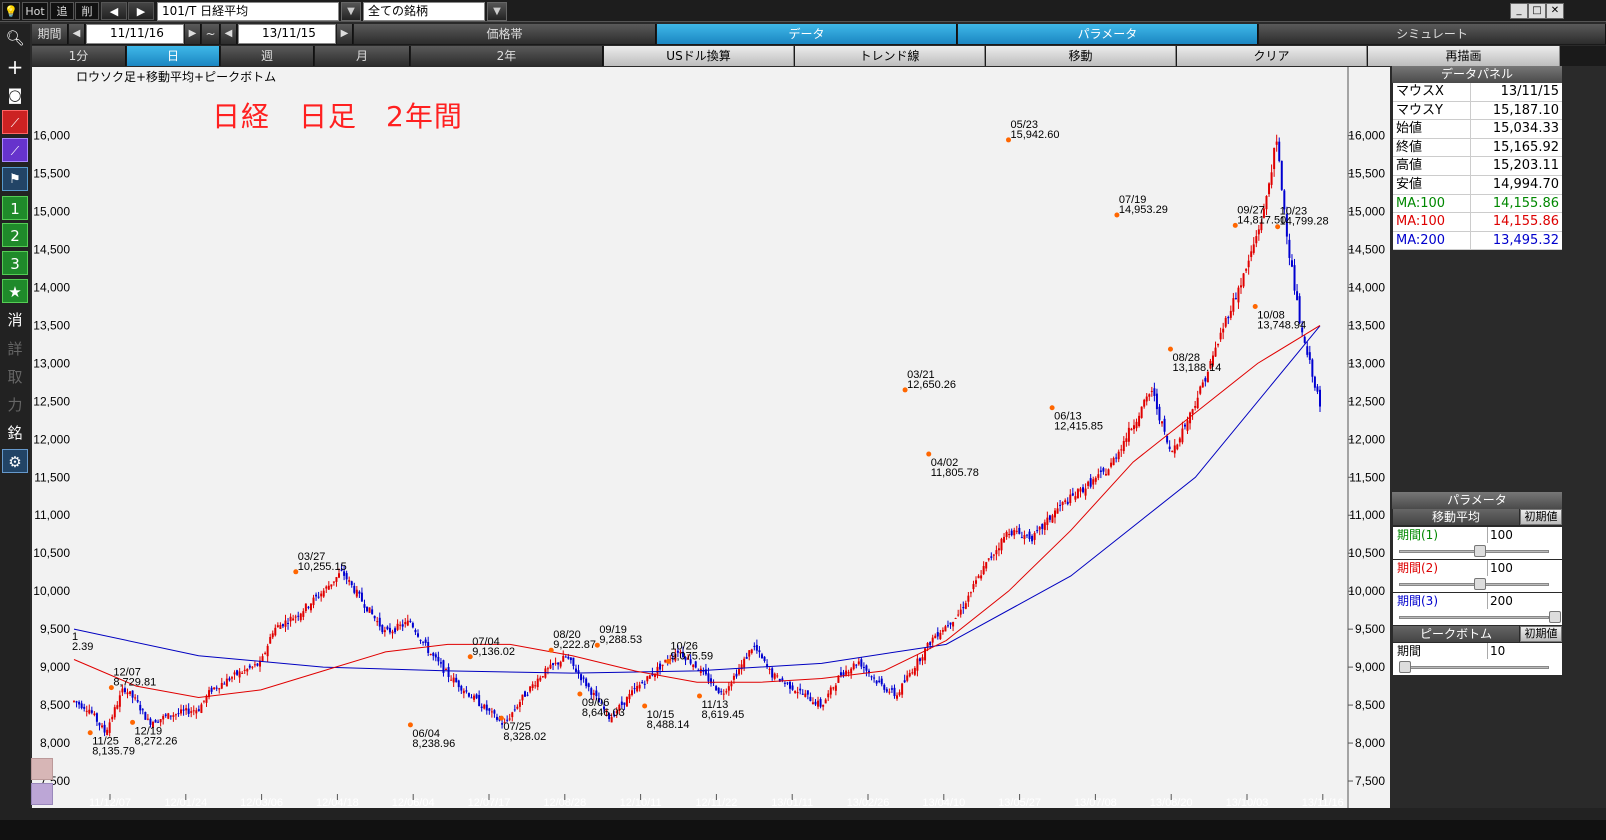  Describe the element at coordinates (42, 794) in the screenshot. I see `chart-multi-icon` at that location.